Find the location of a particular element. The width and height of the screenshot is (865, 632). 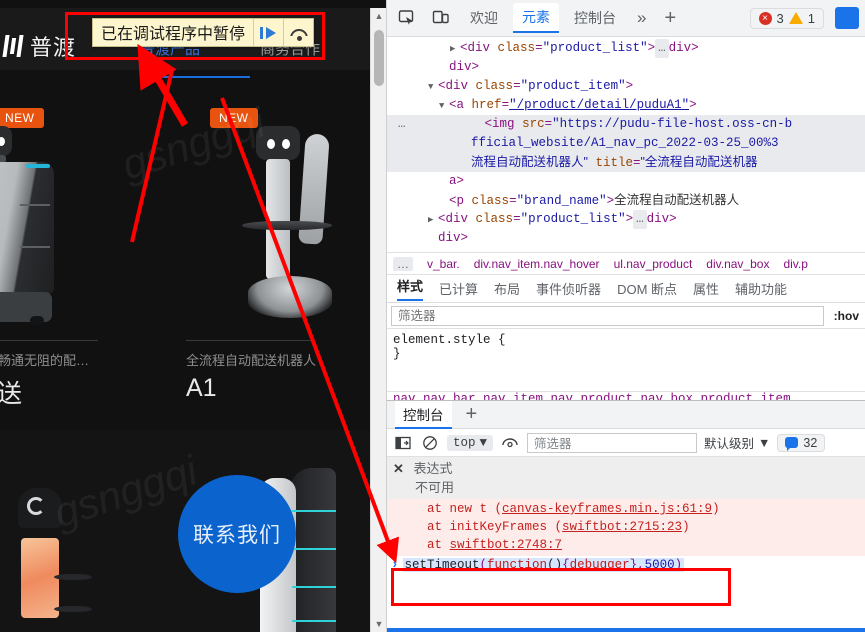

contact-us-button: 联系我们 is located at coordinates (237, 534).